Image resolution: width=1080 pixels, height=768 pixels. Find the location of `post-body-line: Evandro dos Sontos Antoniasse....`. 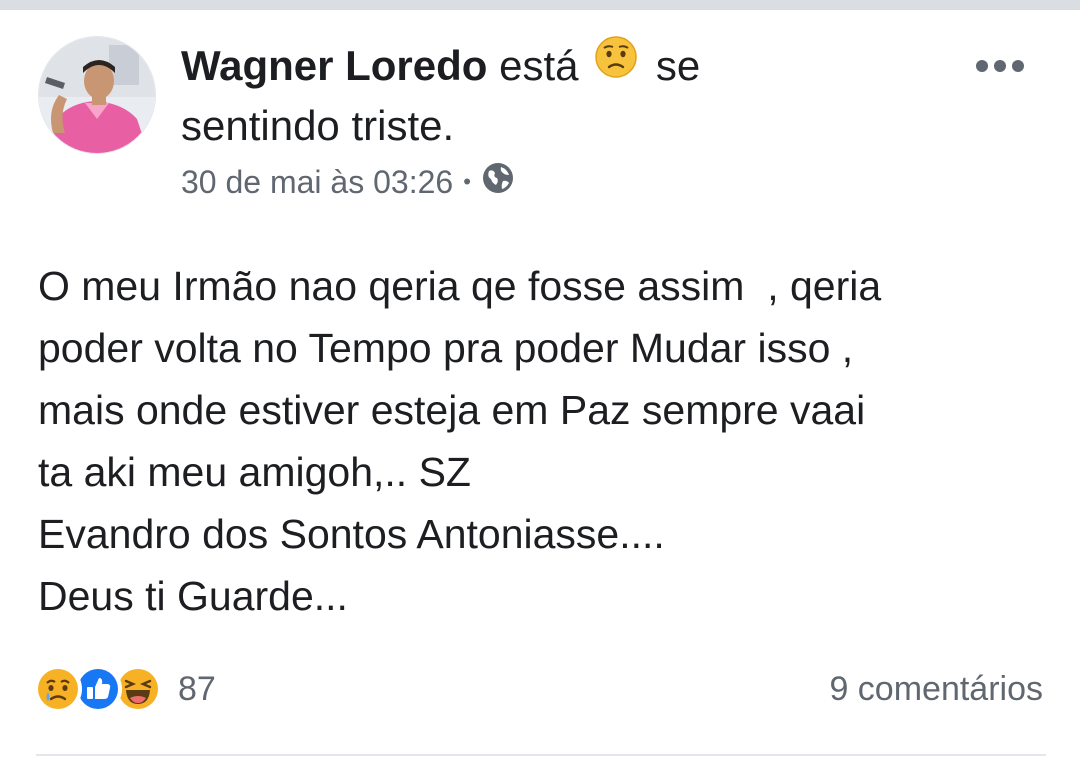

post-body-line: Evandro dos Sontos Antoniasse.... is located at coordinates (351, 534).